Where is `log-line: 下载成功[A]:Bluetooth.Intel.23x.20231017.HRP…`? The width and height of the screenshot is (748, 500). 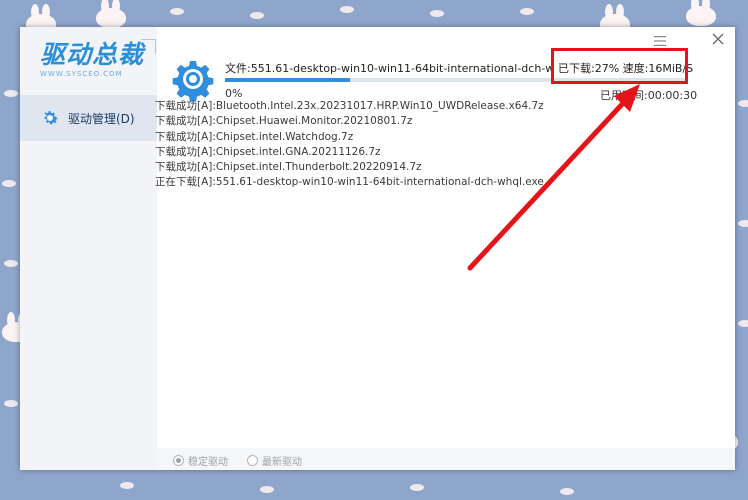
log-line: 下载成功[A]:Bluetooth.Intel.23x.20231017.HRP… is located at coordinates (349, 106).